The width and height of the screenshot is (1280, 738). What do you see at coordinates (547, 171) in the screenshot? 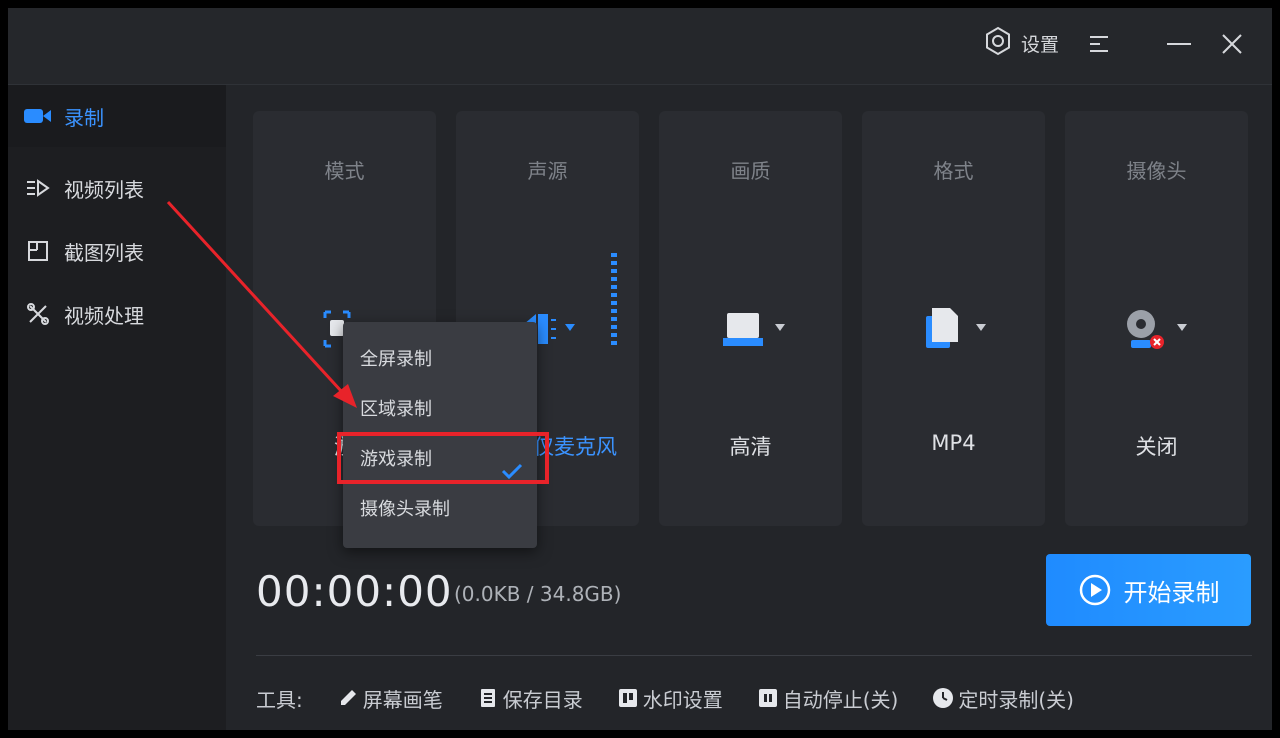
I see `card-title: 声源` at bounding box center [547, 171].